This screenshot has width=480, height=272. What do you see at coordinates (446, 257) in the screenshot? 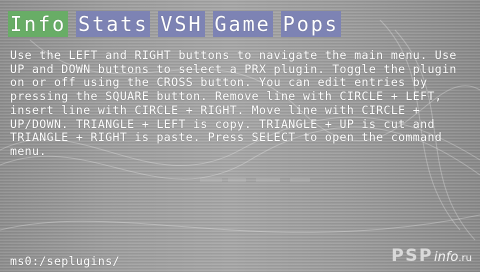
I see `watermark-sub-text: info` at bounding box center [446, 257].